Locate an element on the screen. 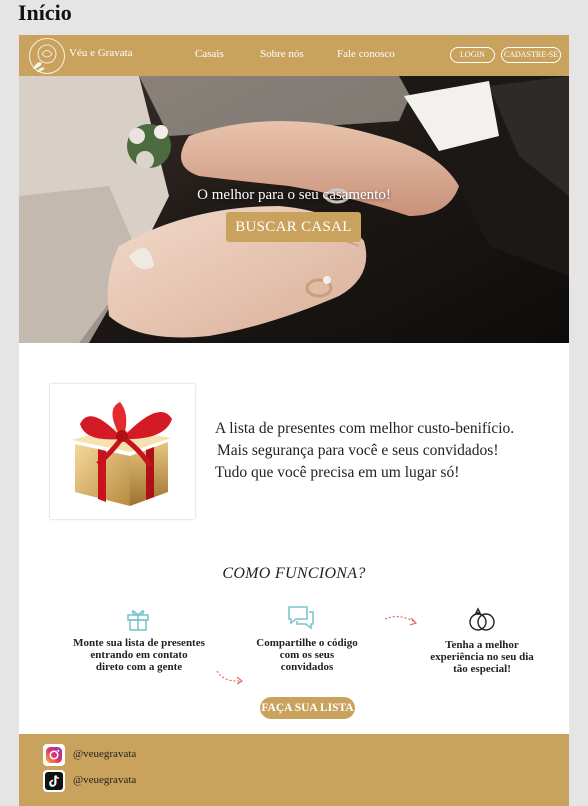 Image resolution: width=588 pixels, height=806 pixels. tiktok-handle: @veuegravata is located at coordinates (104, 780).